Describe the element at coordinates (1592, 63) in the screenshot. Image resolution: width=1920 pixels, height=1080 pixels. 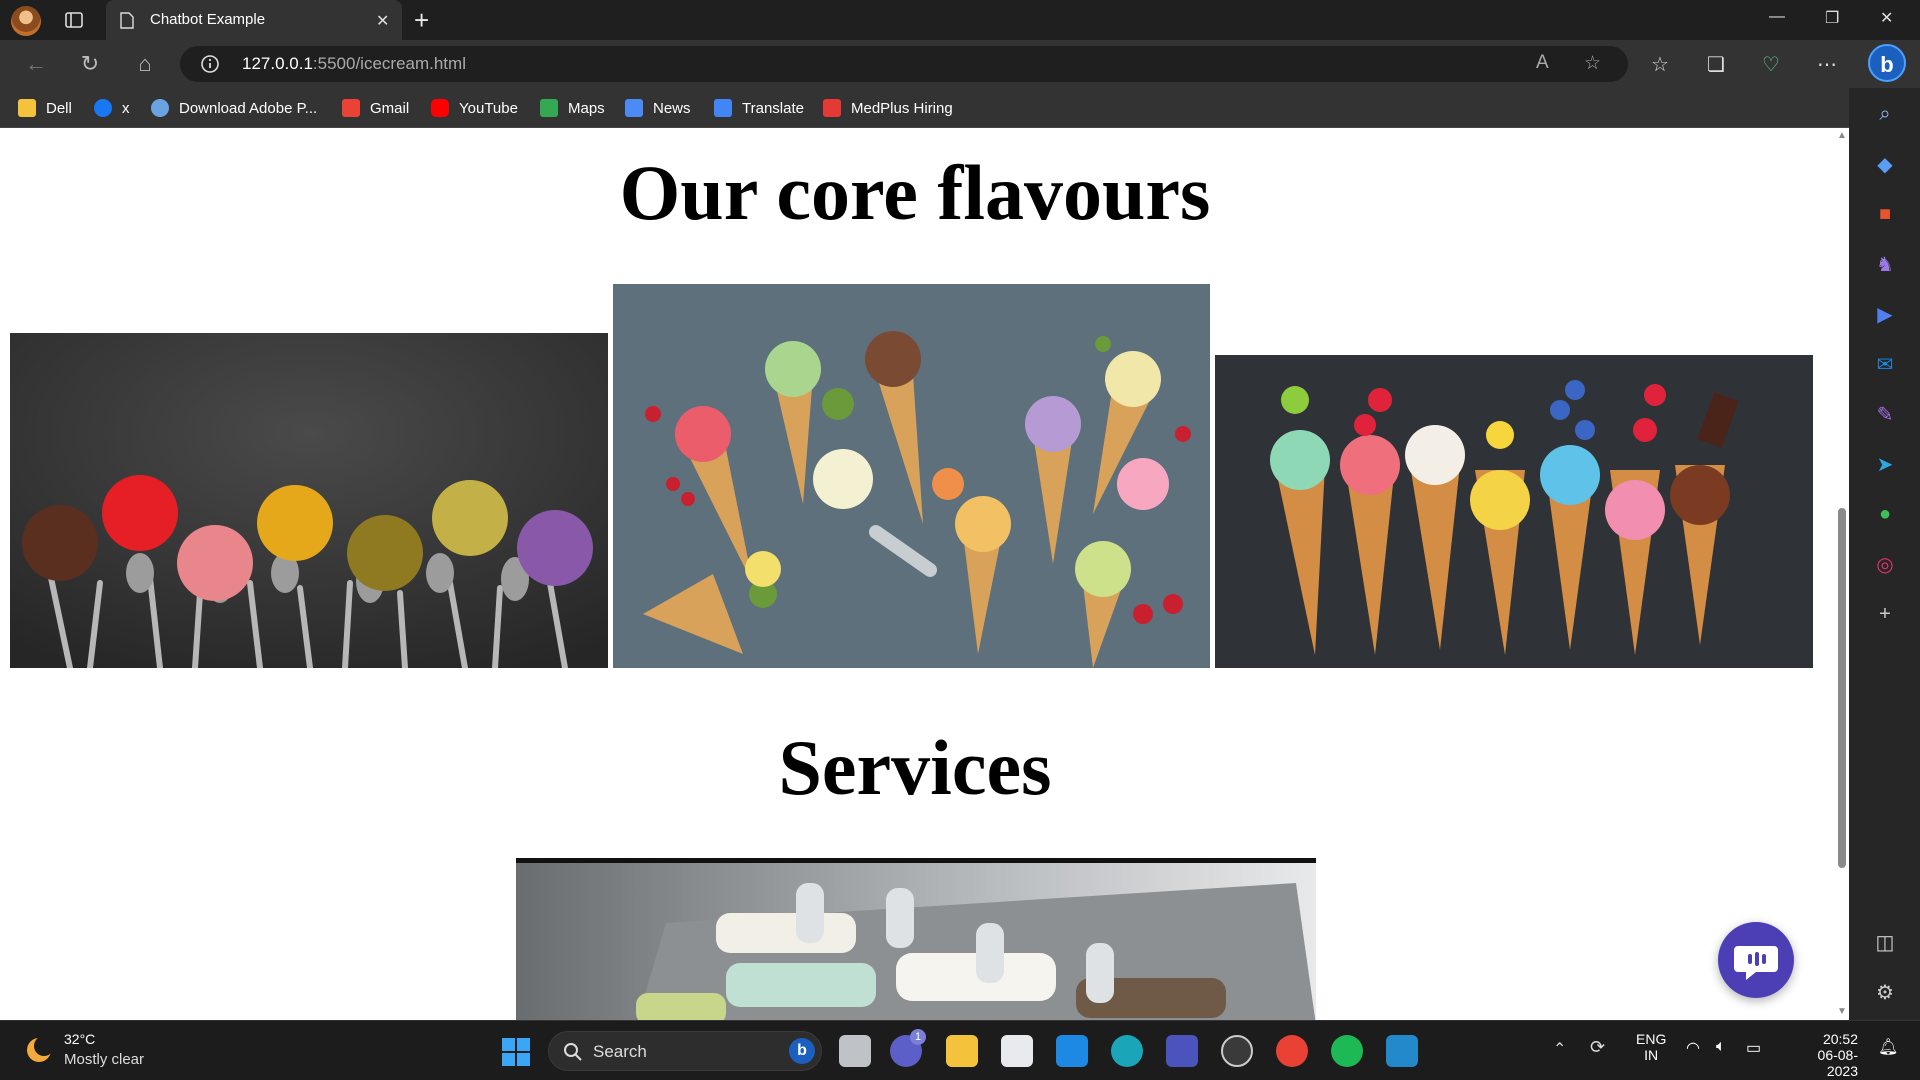
I see `favorite-star-icon: ☆` at that location.